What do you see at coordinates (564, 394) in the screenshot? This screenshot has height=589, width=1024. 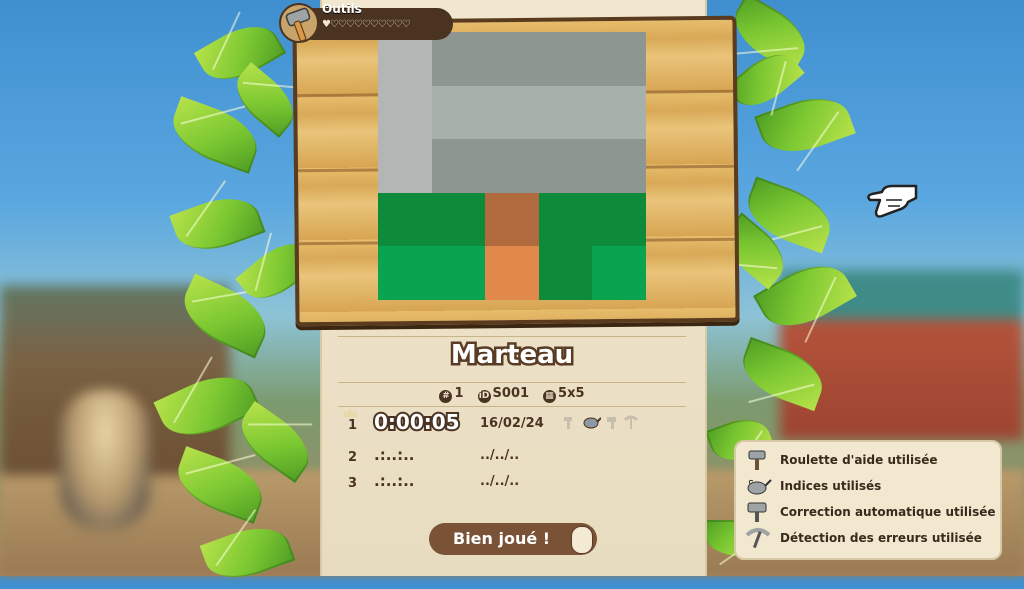 I see `puzzle-size: ▦ 5x5` at bounding box center [564, 394].